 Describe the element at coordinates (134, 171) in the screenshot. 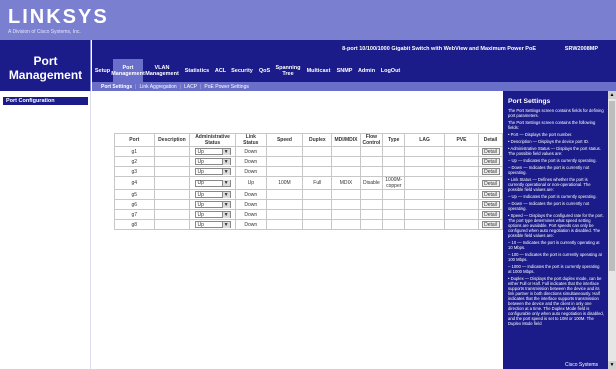

I see `port-cell: g3` at that location.